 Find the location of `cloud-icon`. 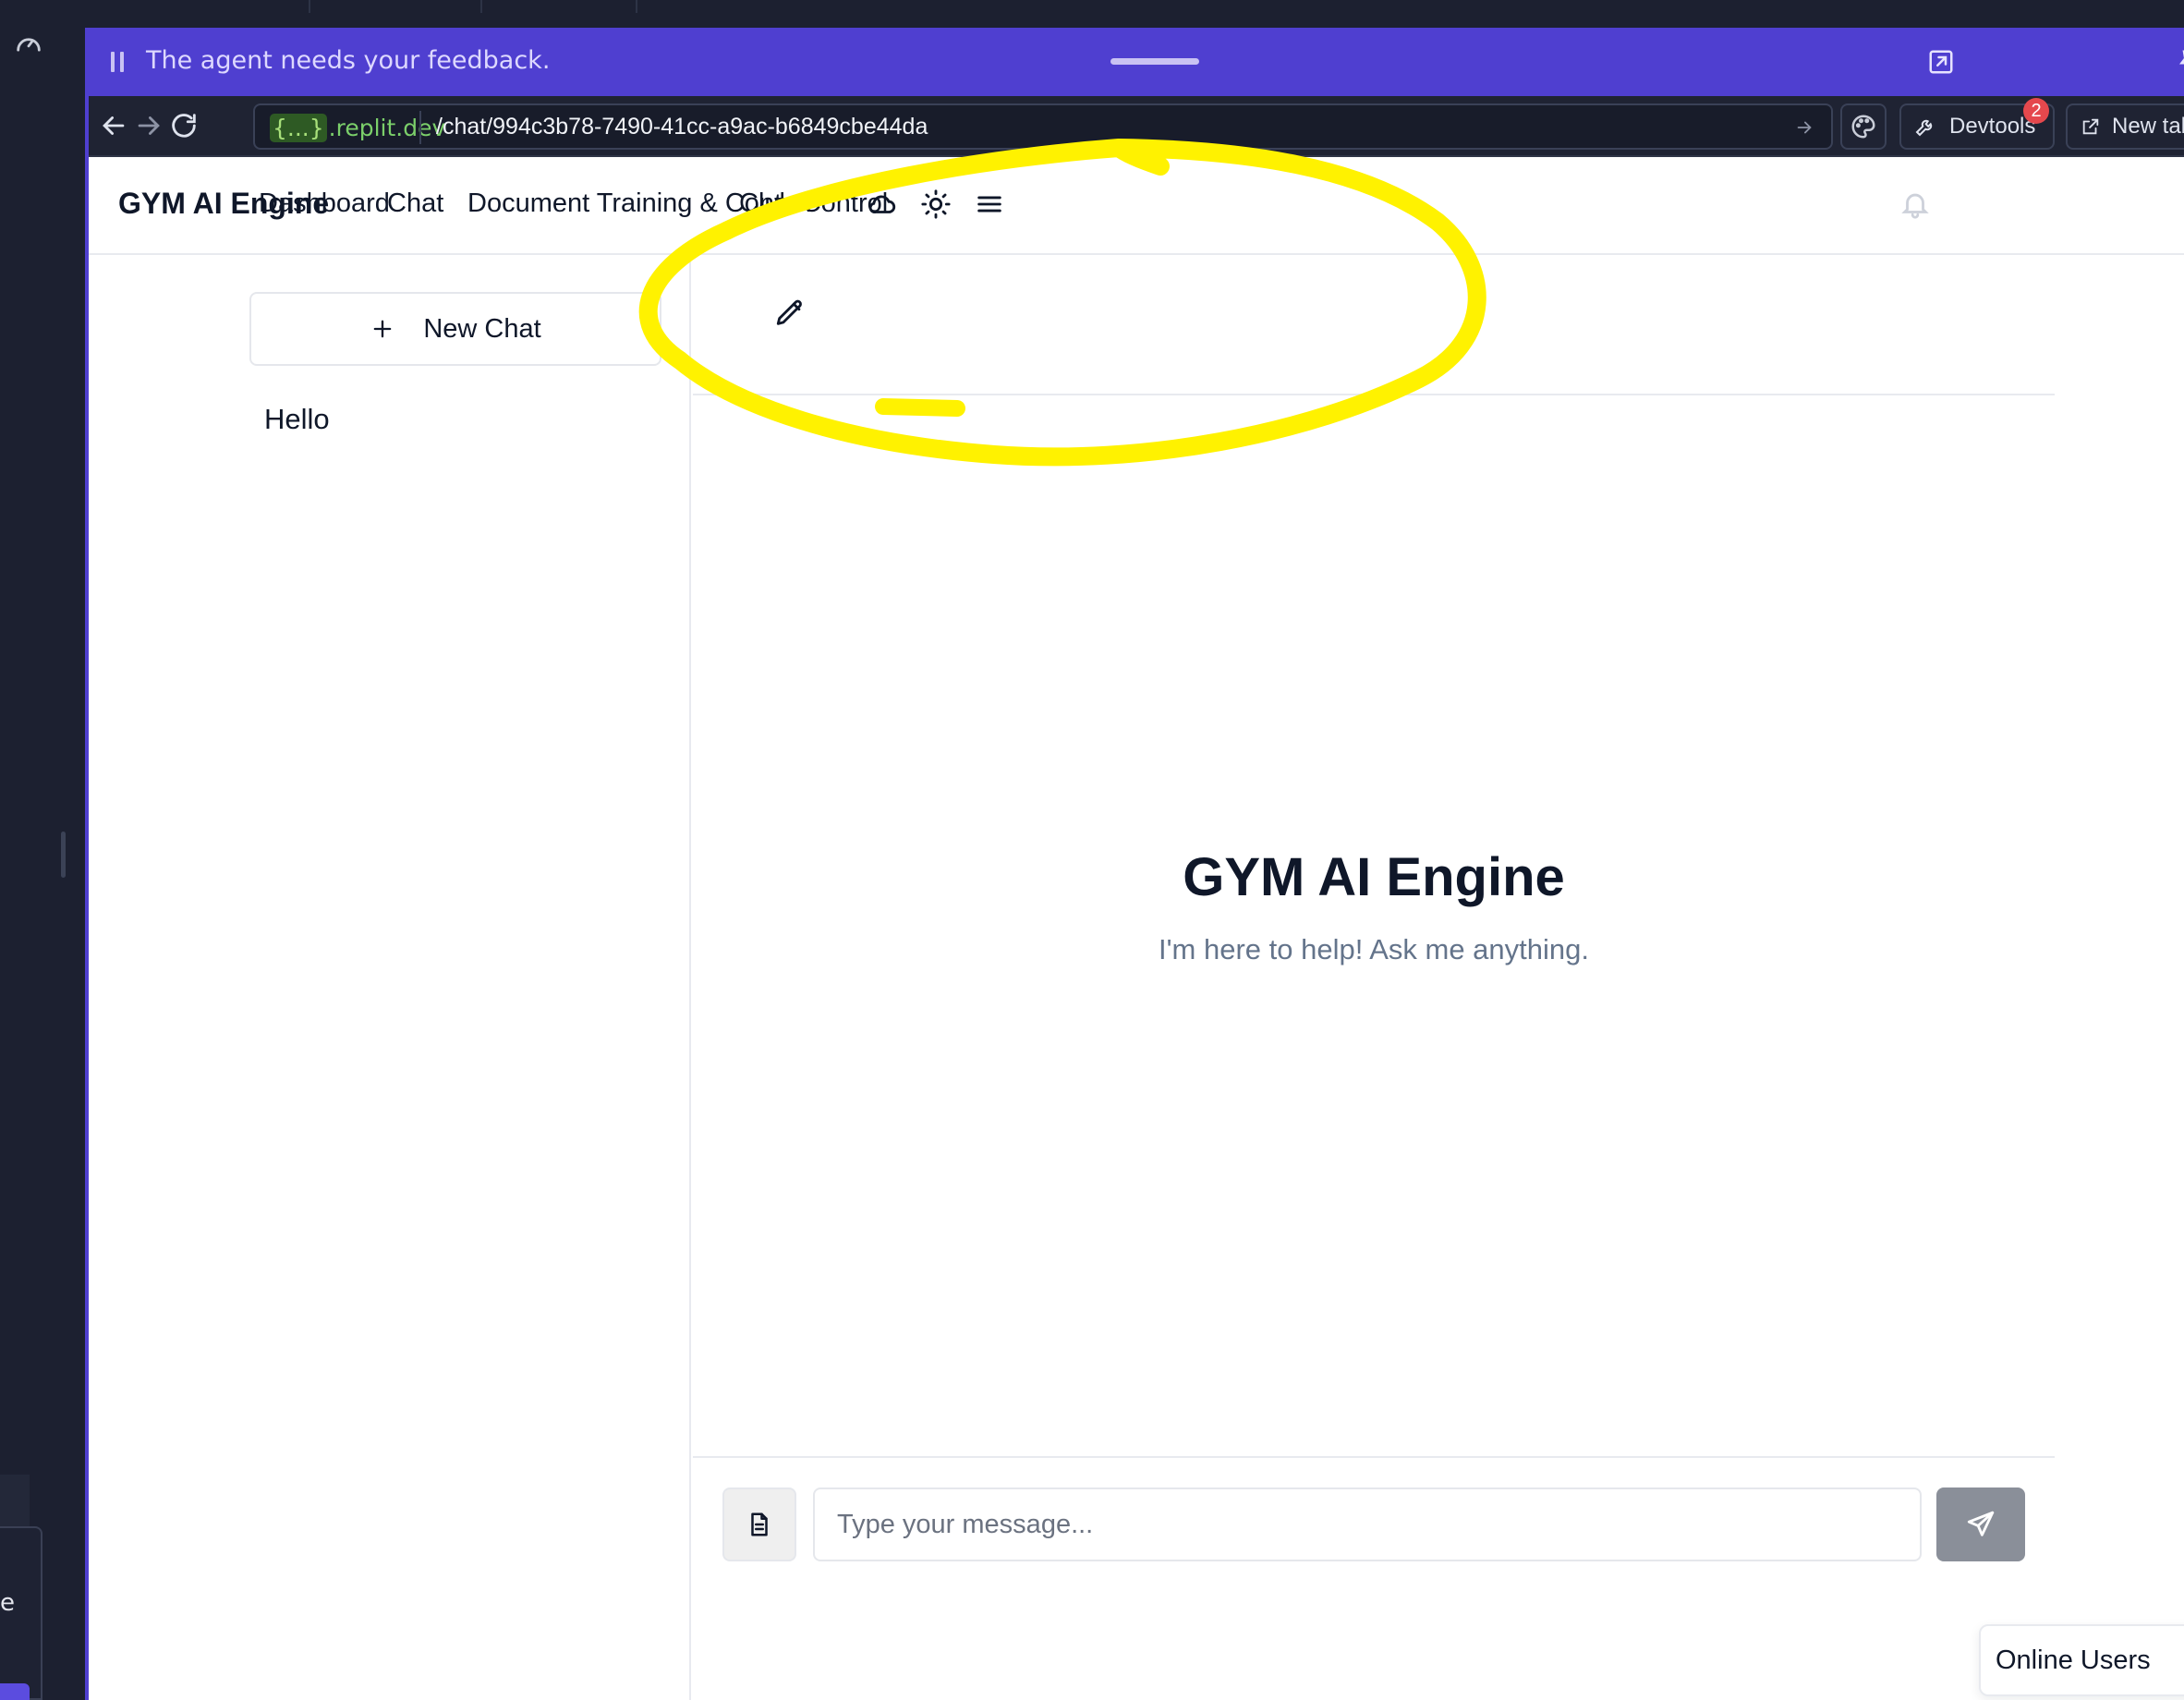

cloud-icon is located at coordinates (882, 204).